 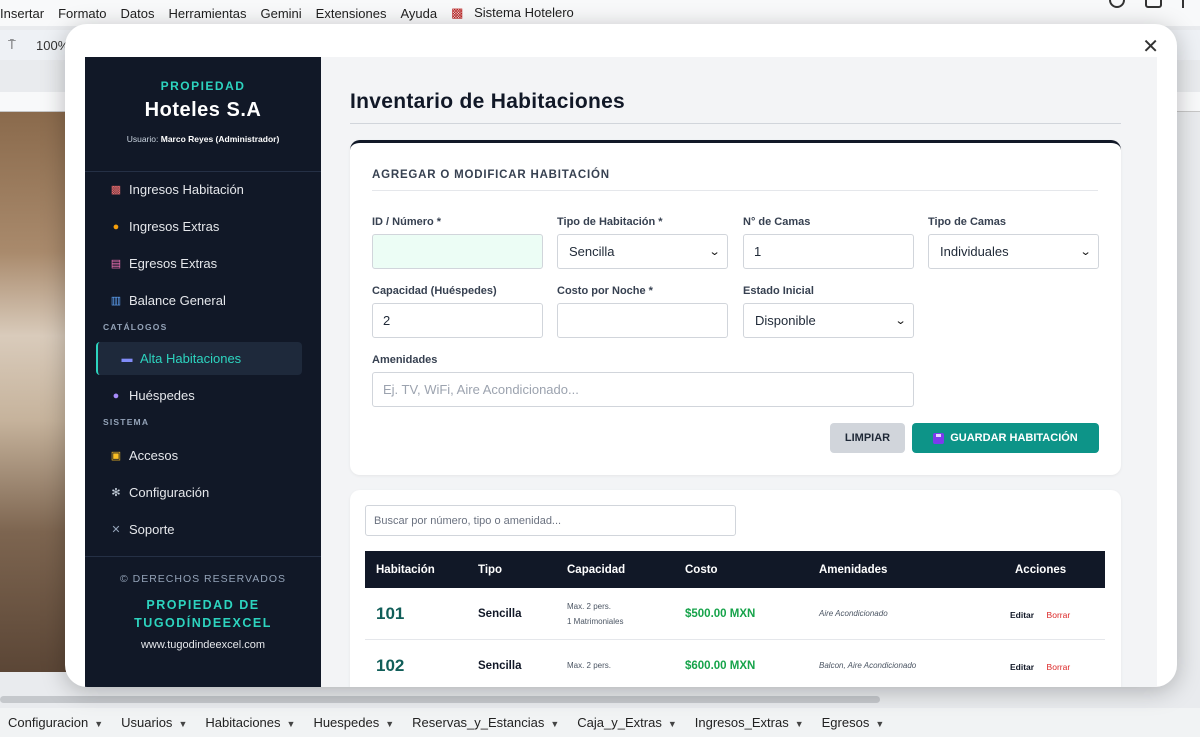 What do you see at coordinates (116, 493) in the screenshot?
I see `gear-icon: ✻` at bounding box center [116, 493].